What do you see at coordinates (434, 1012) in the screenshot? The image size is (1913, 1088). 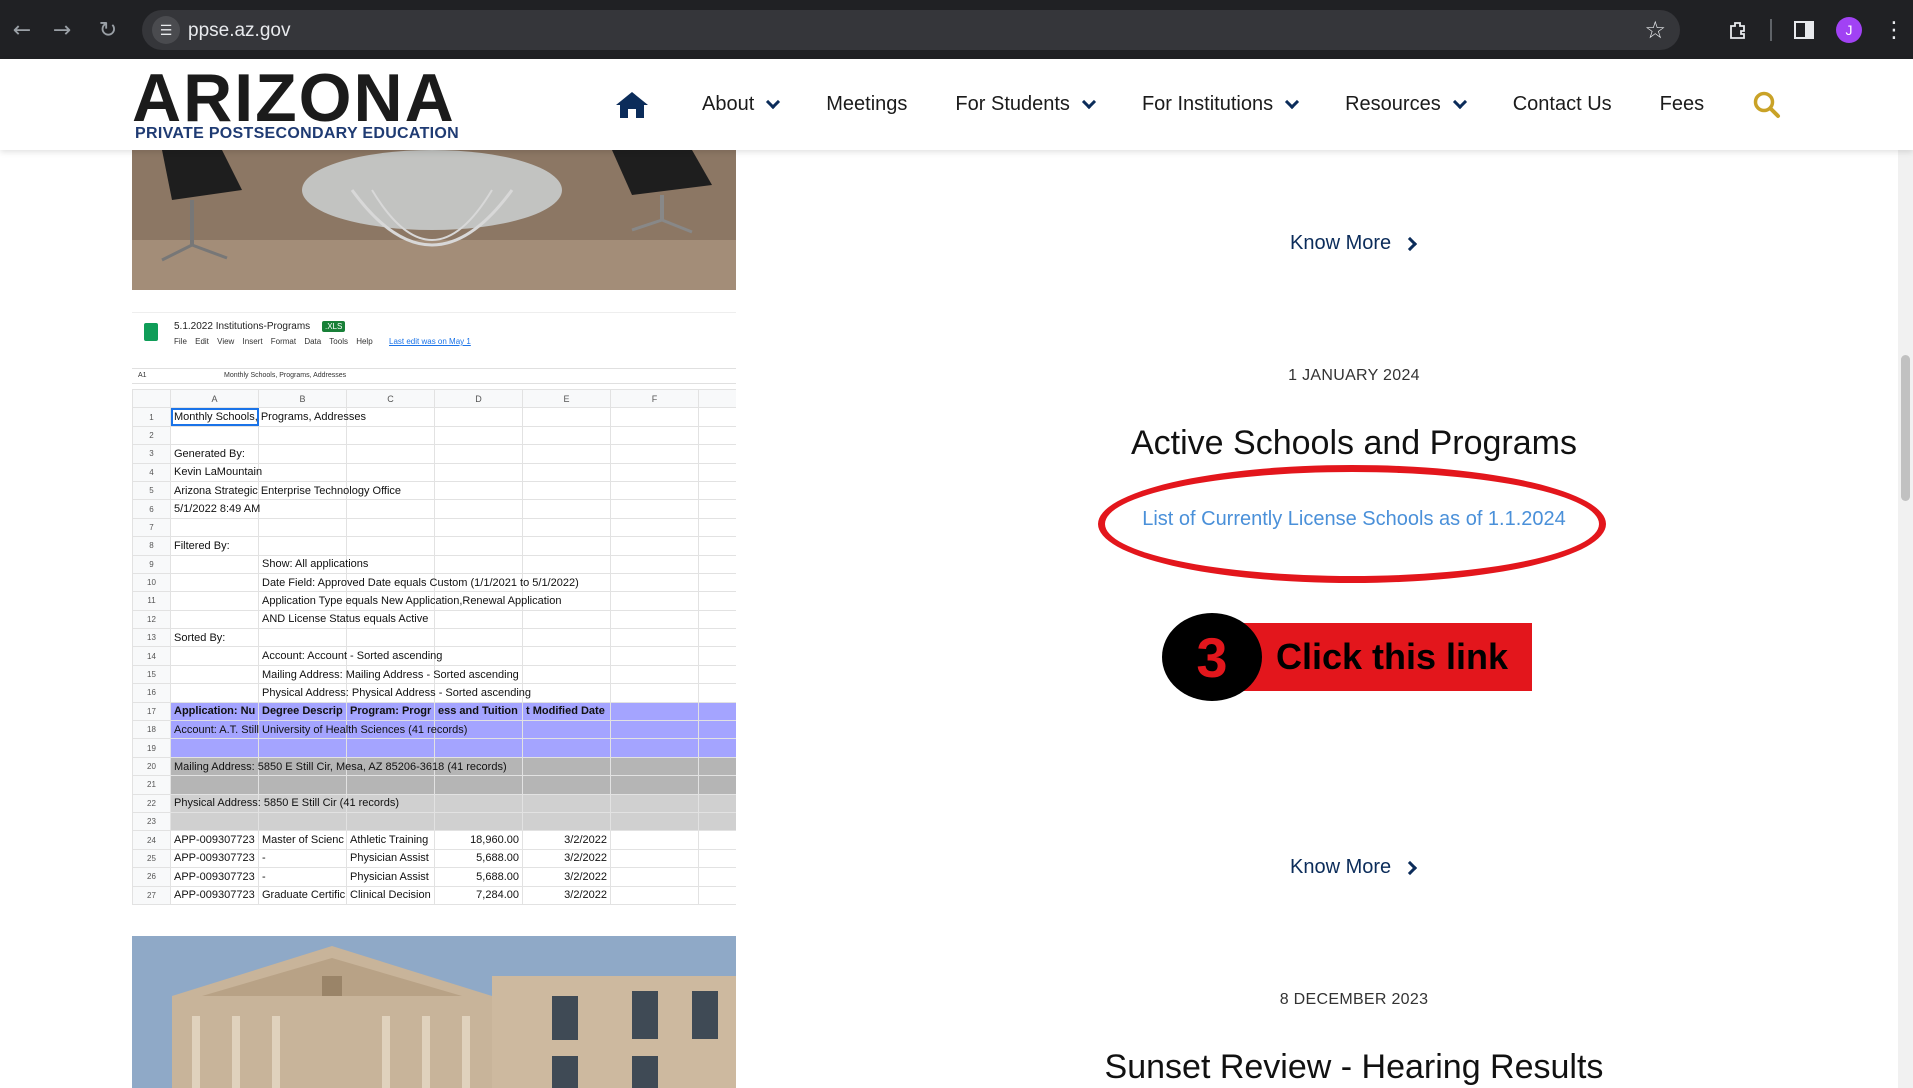 I see `post-image-capitol` at bounding box center [434, 1012].